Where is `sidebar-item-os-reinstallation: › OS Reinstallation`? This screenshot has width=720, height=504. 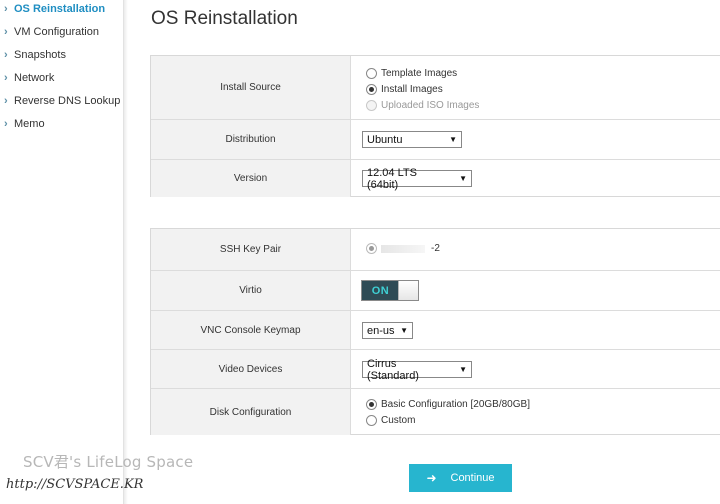
sidebar-item-os-reinstallation: › OS Reinstallation is located at coordinates (54, 9).